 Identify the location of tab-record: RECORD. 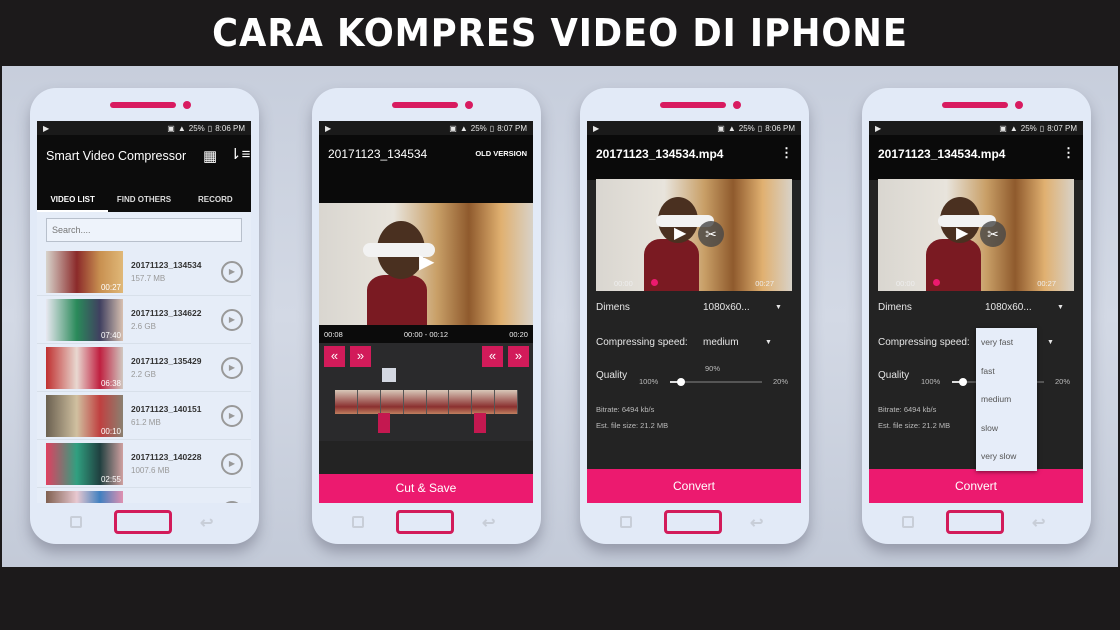
(215, 200).